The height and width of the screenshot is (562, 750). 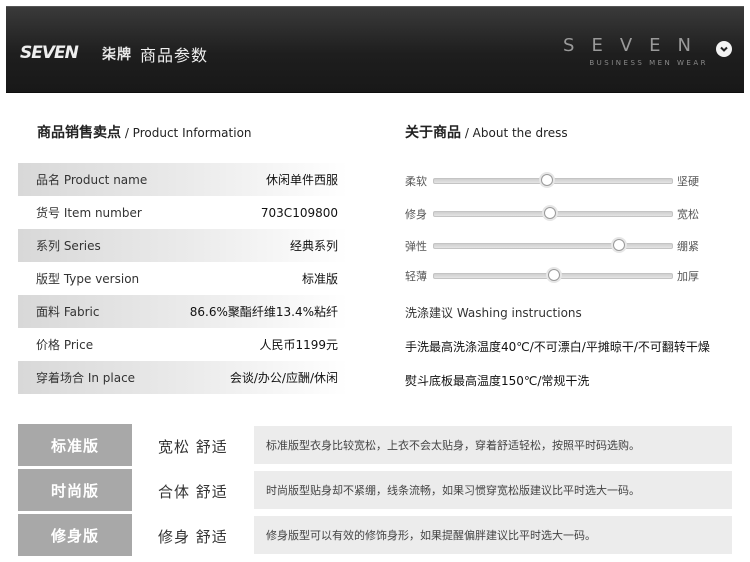 I want to click on brand-logo: SEVEN, so click(x=59, y=52).